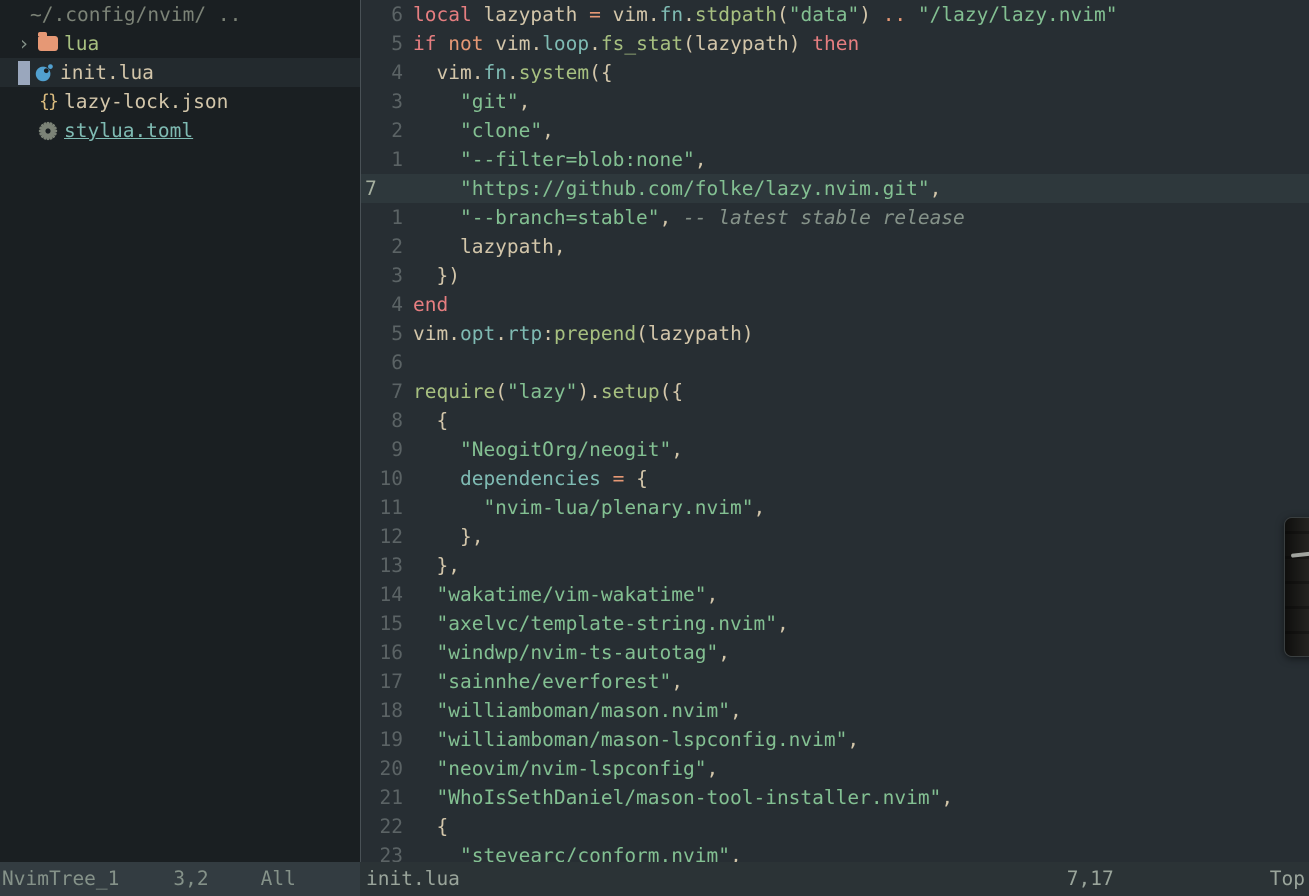 This screenshot has height=896, width=1309. I want to click on code-line-text: dependencies = {, so click(530, 478).